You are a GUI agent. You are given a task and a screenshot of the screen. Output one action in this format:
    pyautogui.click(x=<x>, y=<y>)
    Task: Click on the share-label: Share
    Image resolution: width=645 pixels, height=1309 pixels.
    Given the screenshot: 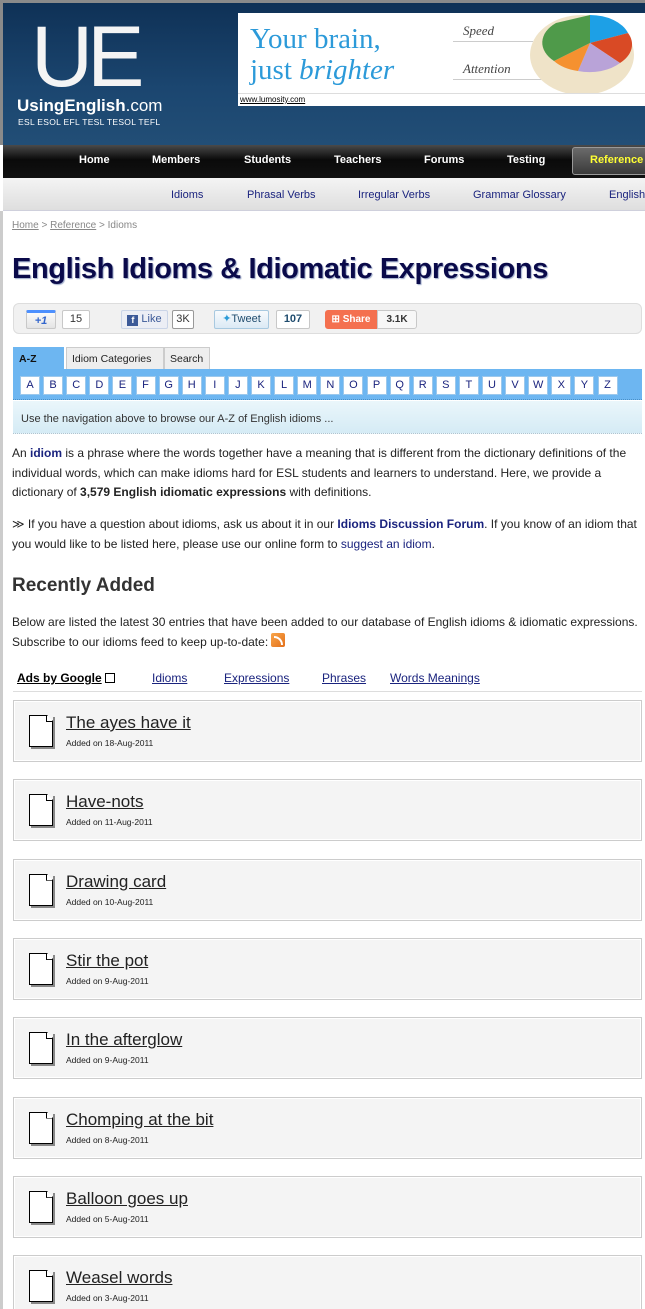 What is the action you would take?
    pyautogui.click(x=356, y=319)
    